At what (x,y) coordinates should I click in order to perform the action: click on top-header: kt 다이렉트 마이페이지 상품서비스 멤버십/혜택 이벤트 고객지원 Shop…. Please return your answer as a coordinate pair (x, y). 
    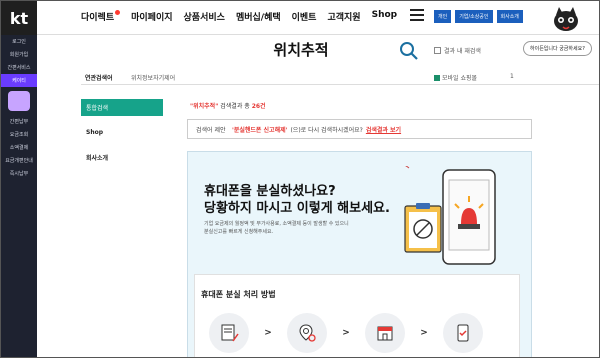
    Looking at the image, I should click on (300, 18).